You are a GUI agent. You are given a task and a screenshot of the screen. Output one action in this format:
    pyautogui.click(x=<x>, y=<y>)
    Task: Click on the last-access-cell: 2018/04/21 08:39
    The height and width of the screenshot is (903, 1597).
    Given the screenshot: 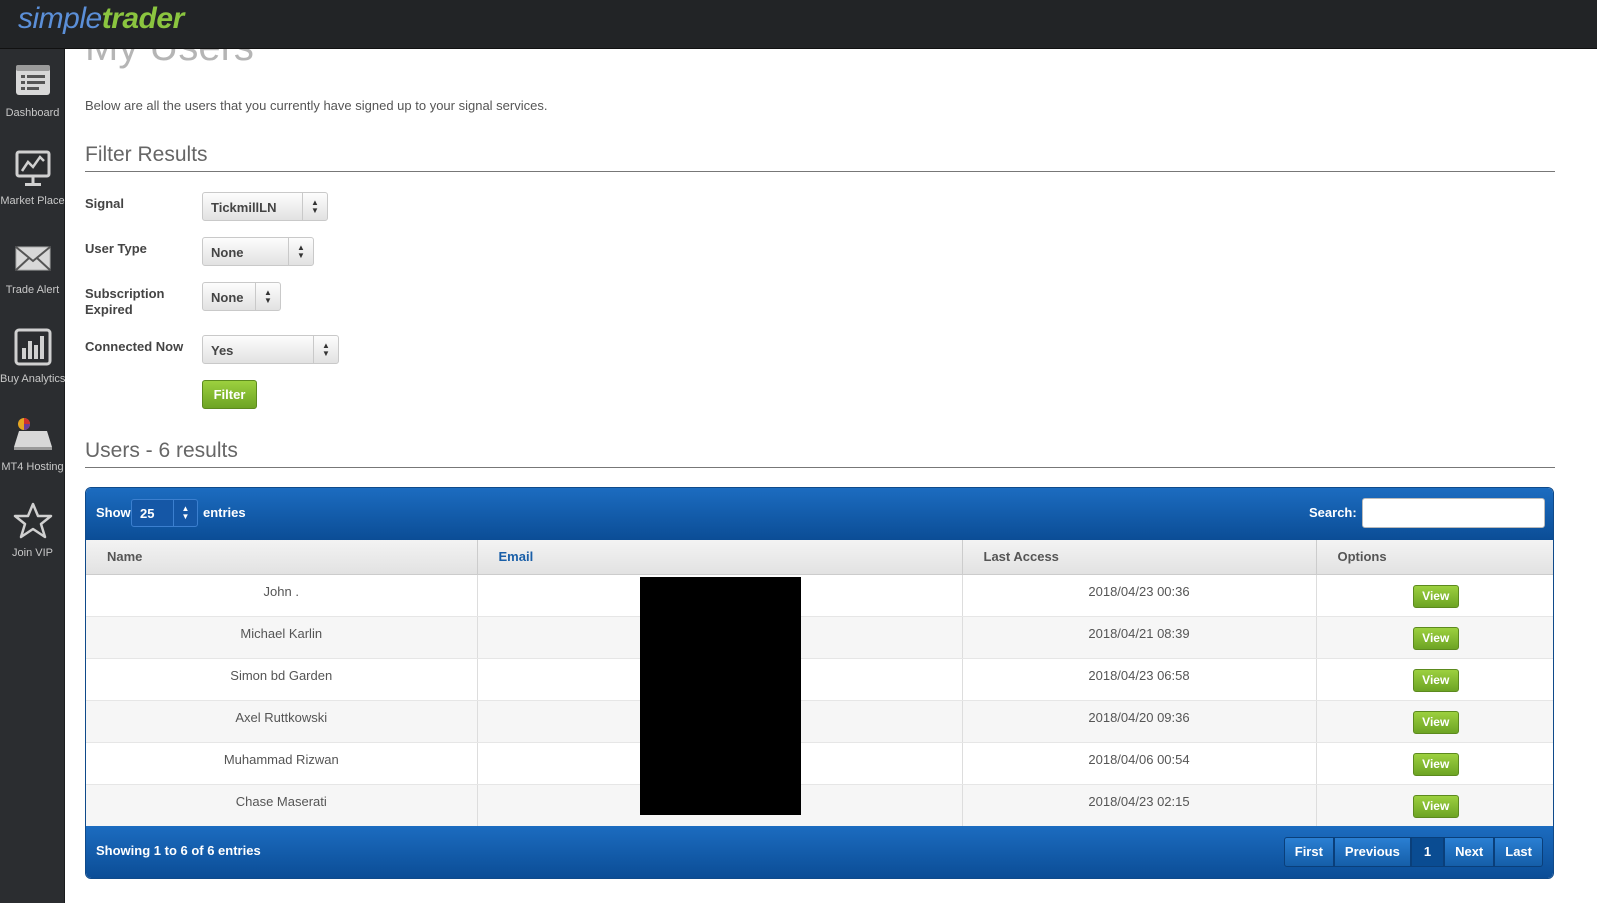 What is the action you would take?
    pyautogui.click(x=1139, y=637)
    